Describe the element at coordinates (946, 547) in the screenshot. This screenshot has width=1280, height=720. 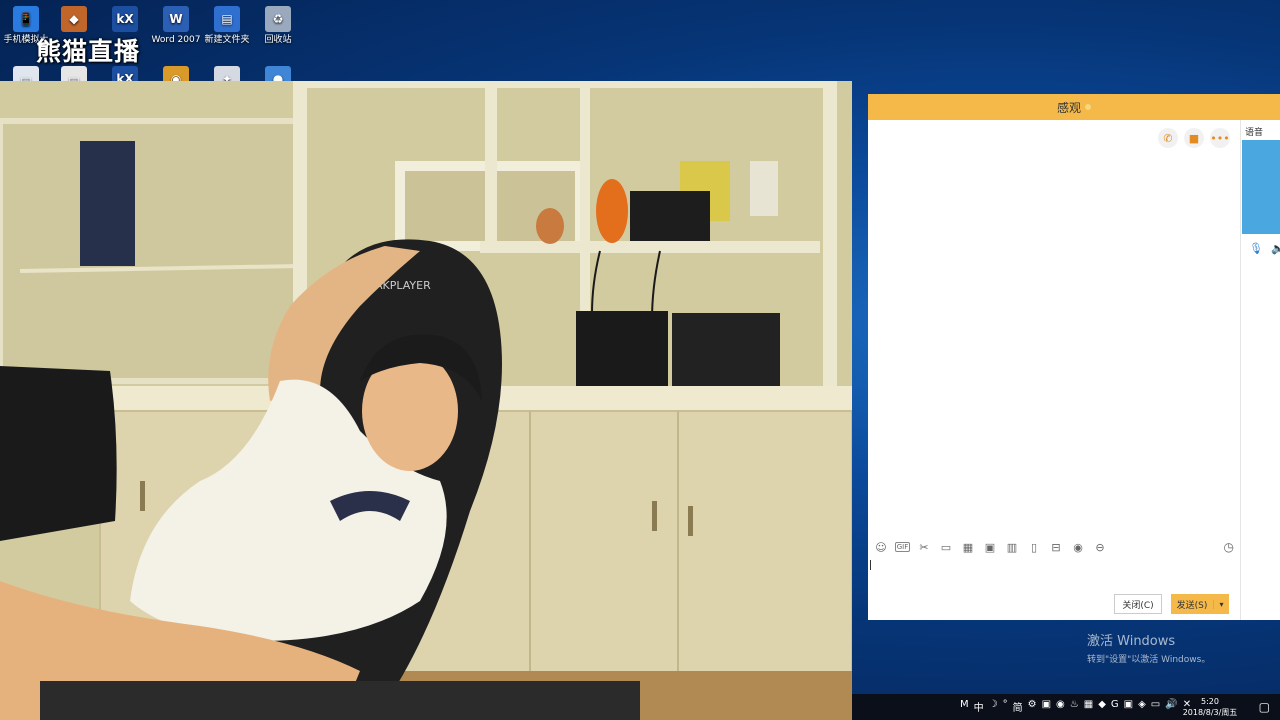
I see `folder-icon: ▭` at that location.